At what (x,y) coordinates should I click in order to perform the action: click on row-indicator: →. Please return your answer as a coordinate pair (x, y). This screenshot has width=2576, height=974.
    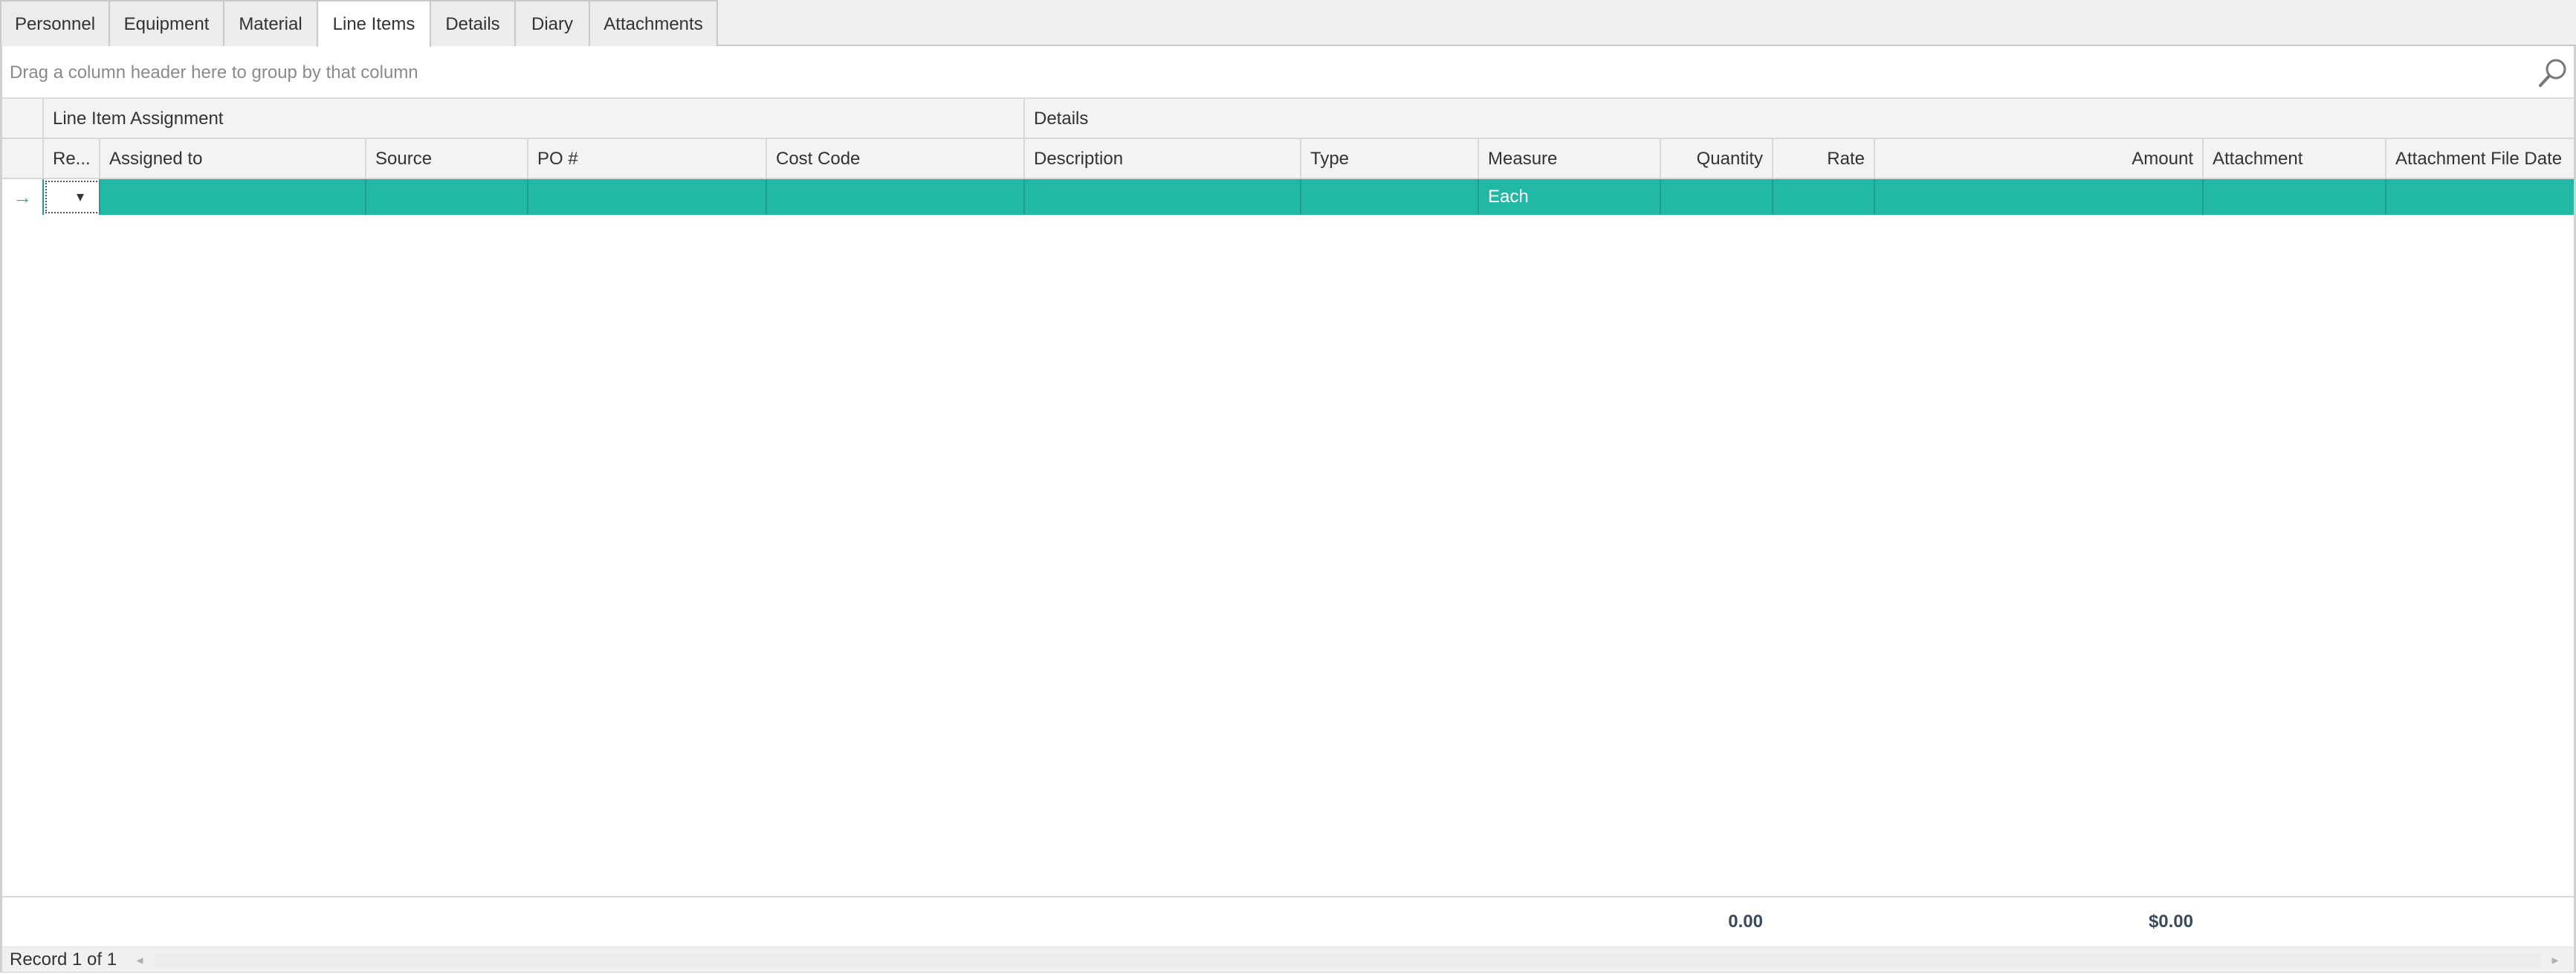
    Looking at the image, I should click on (22, 197).